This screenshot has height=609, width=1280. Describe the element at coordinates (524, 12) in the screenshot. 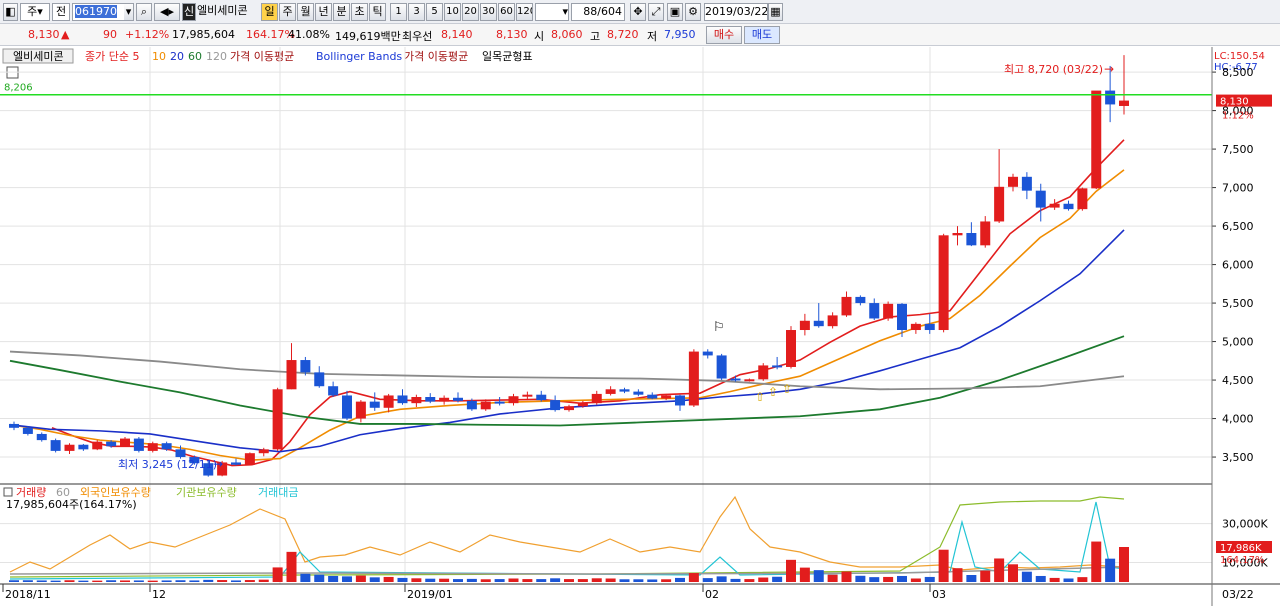

I see `interval-tab-120: 120` at that location.